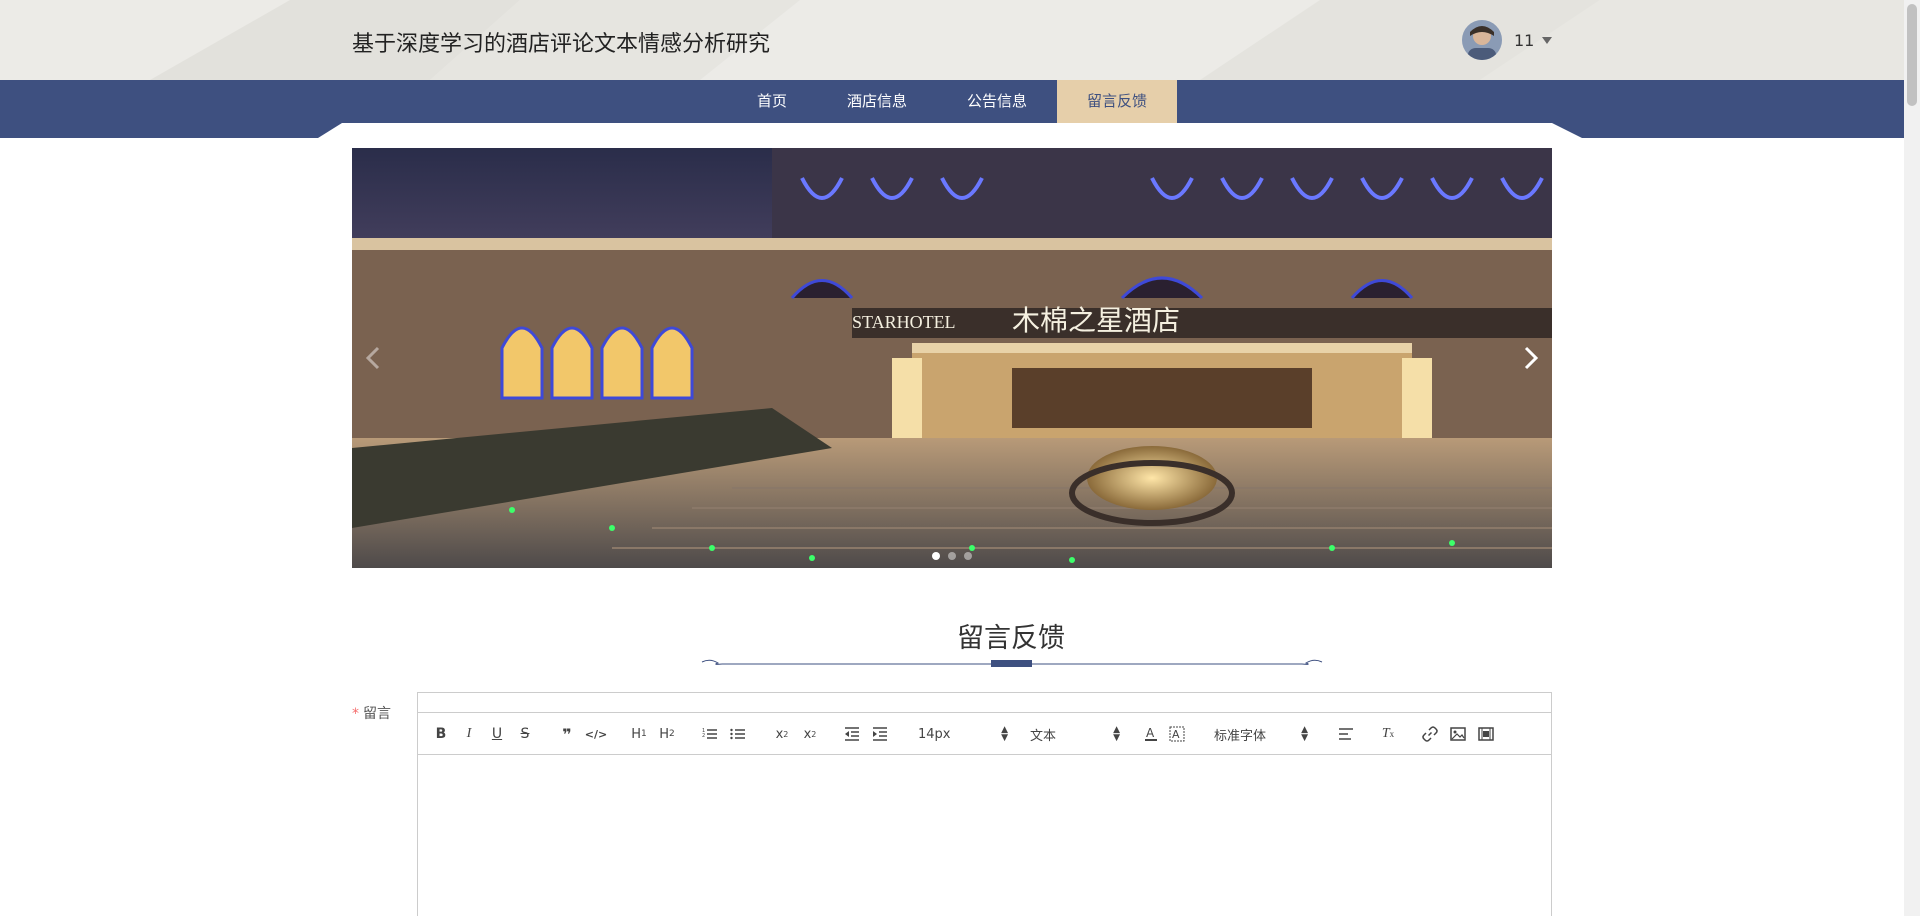  What do you see at coordinates (441, 734) in the screenshot?
I see `bold-icon: B` at bounding box center [441, 734].